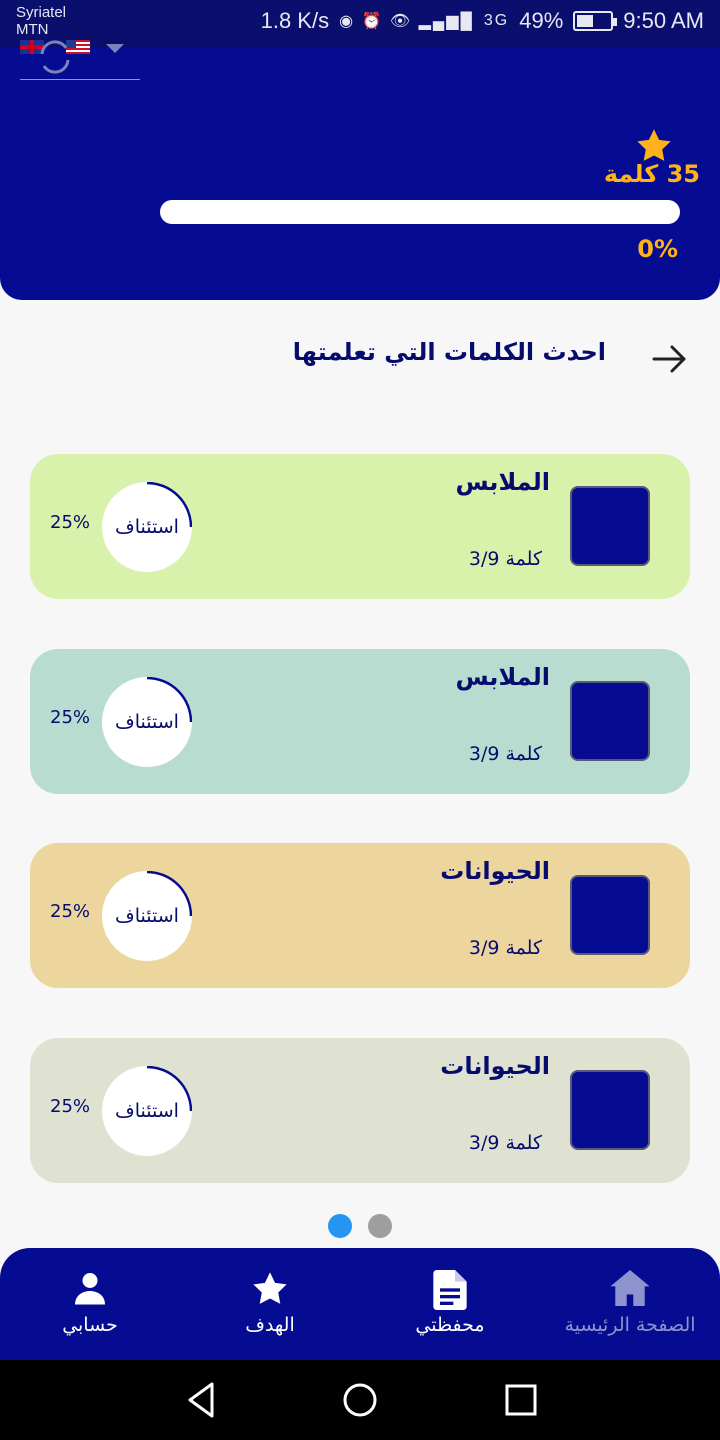 The height and width of the screenshot is (1440, 720). Describe the element at coordinates (270, 1325) in the screenshot. I see `nav-goal-label: الهدف` at that location.